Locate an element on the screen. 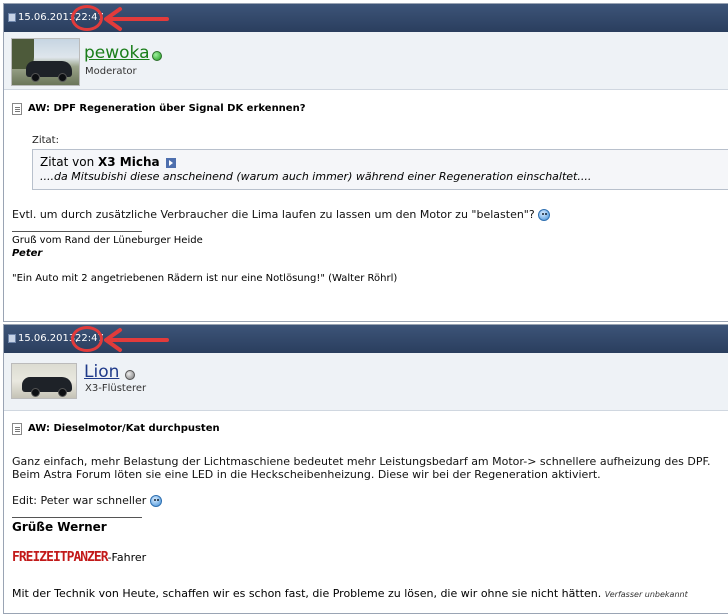 This screenshot has height=614, width=728. edit-note: Edit: Peter war schneller is located at coordinates (370, 500).